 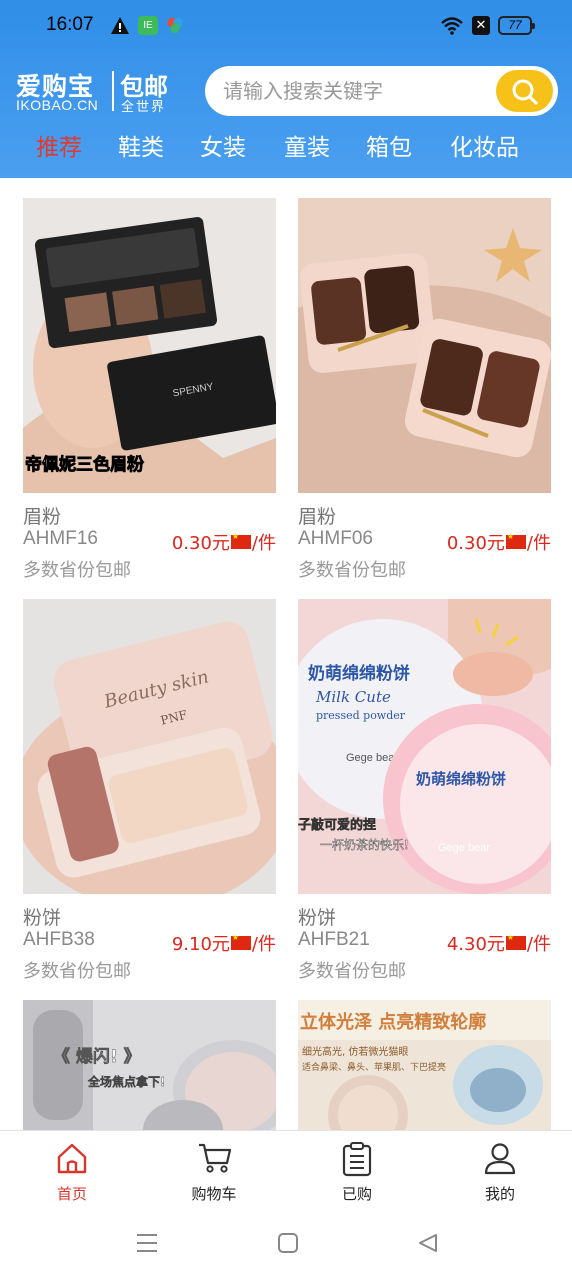 What do you see at coordinates (96, 91) in the screenshot?
I see `app-logo: 爱购宝 IKOBAO.CN 包邮 全世界` at bounding box center [96, 91].